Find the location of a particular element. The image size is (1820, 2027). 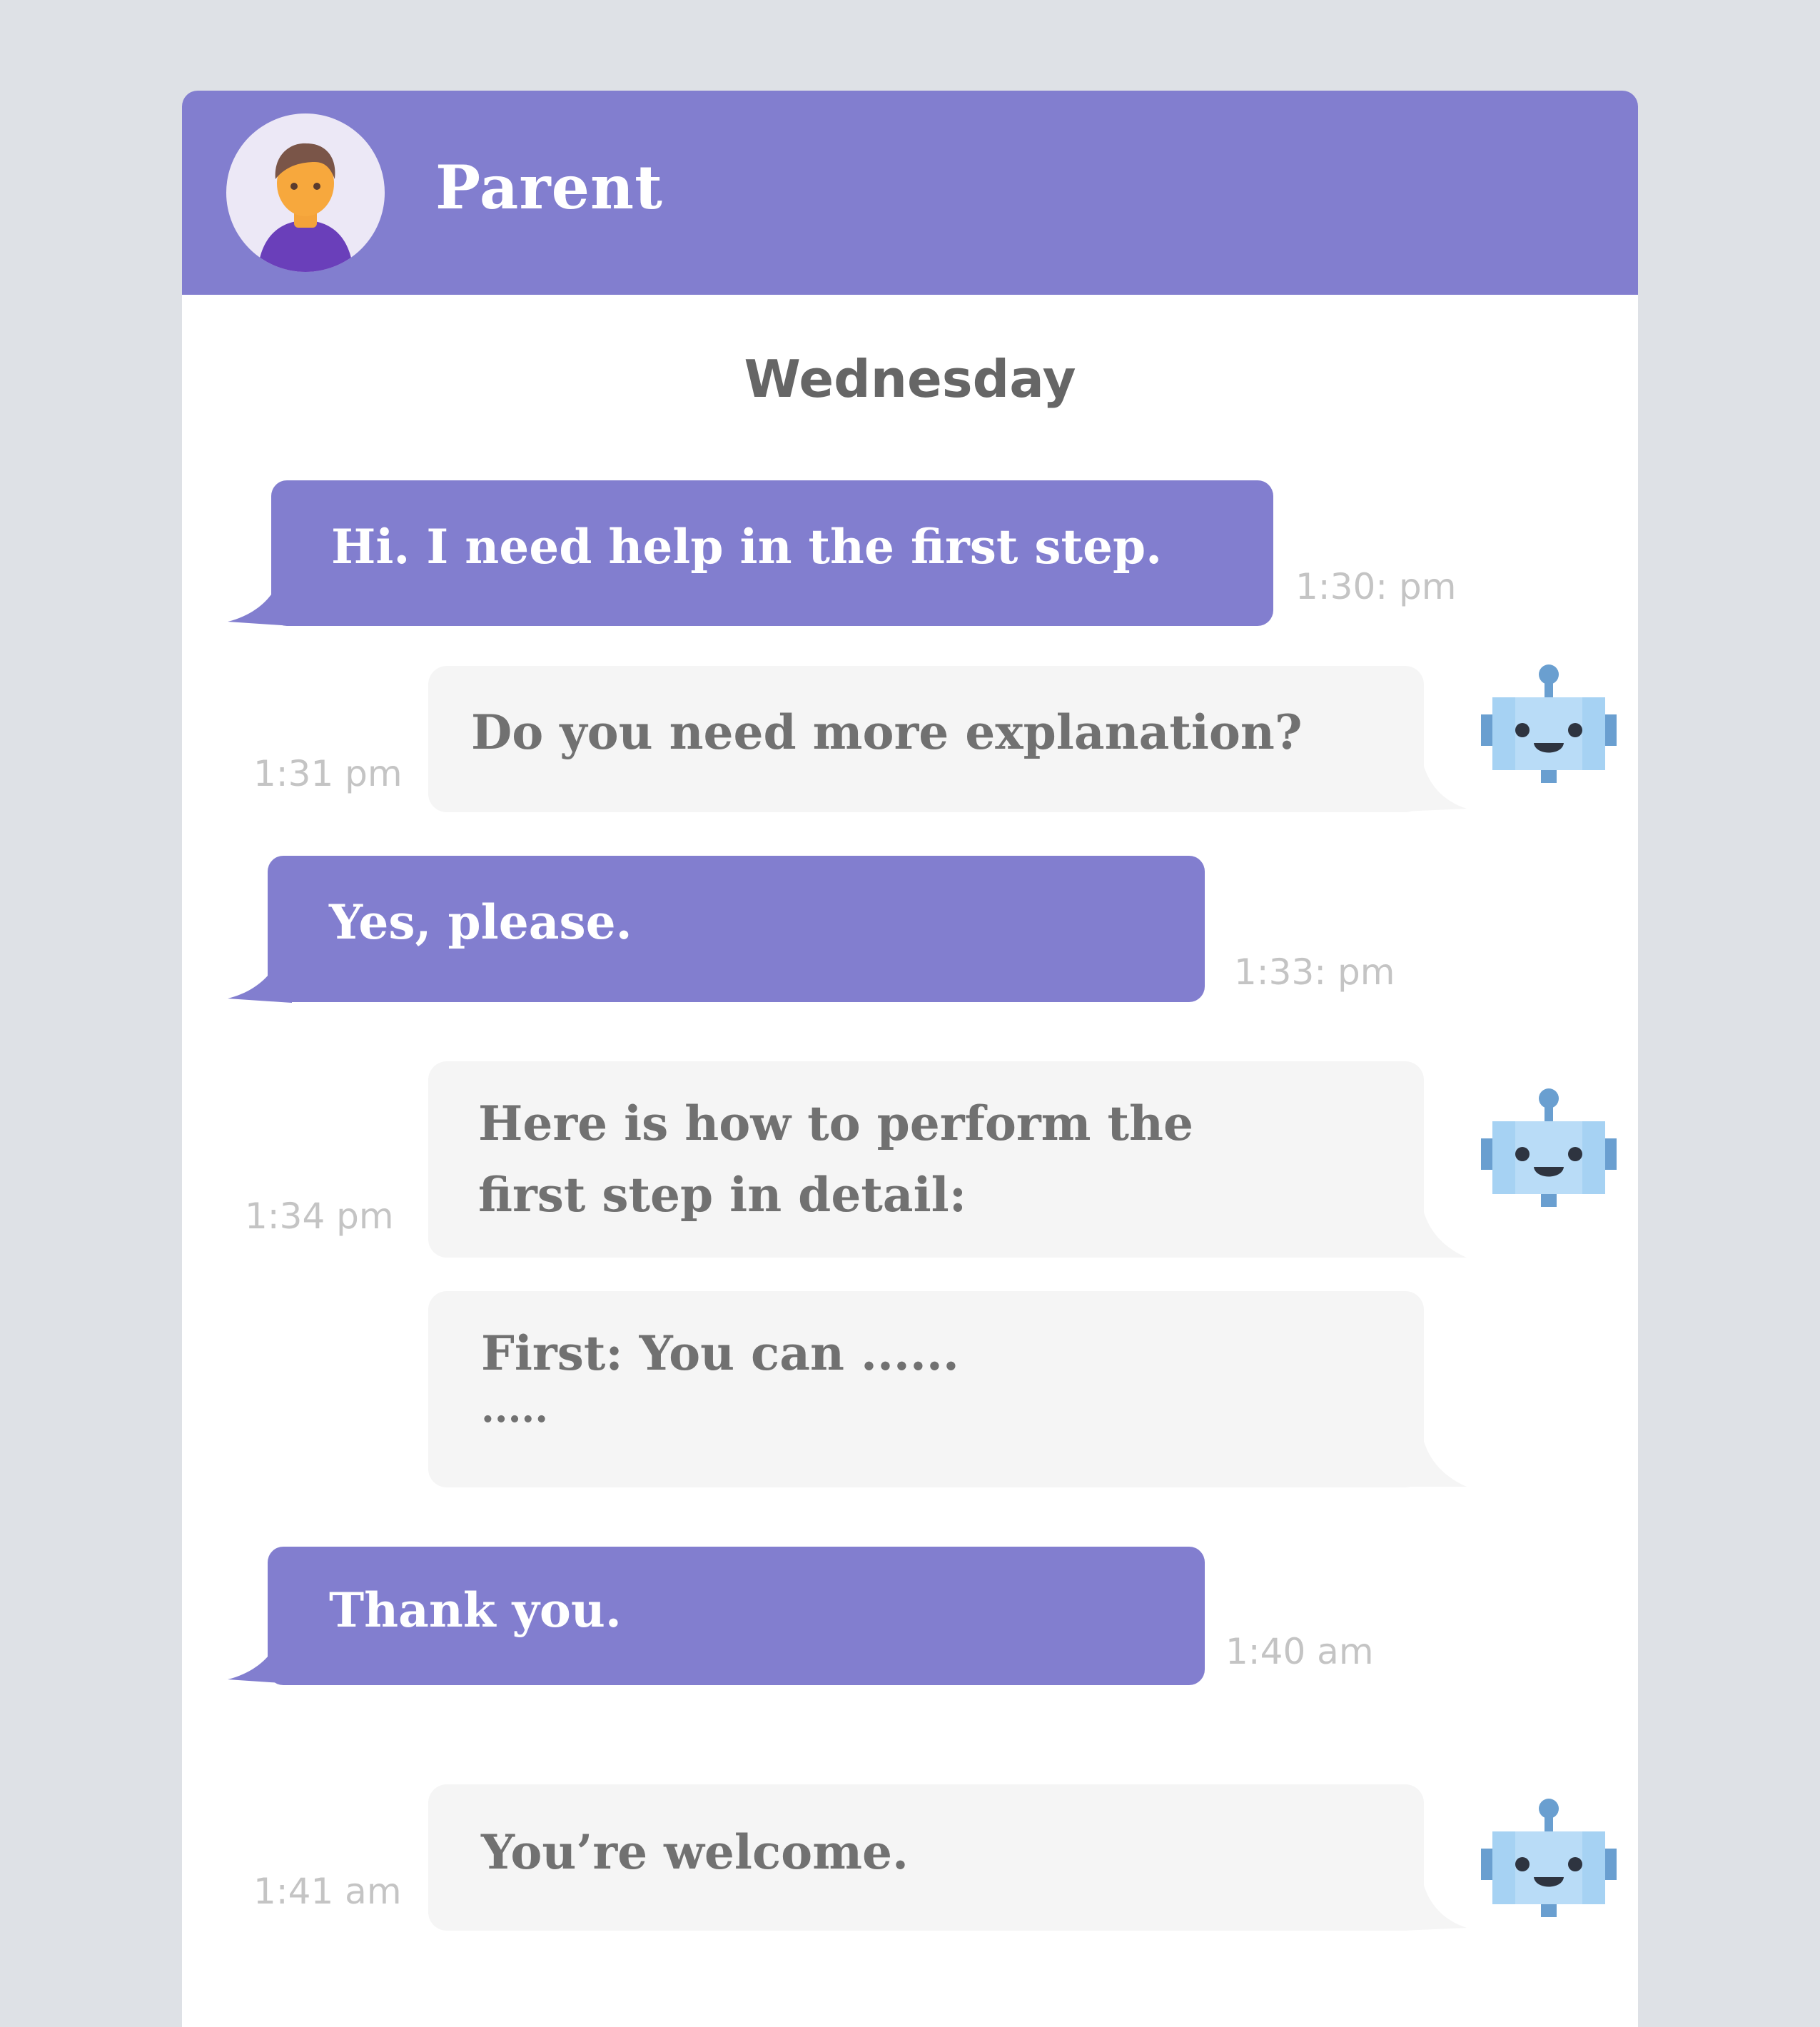

message-timestamp: 1:33: pm is located at coordinates (1314, 972).